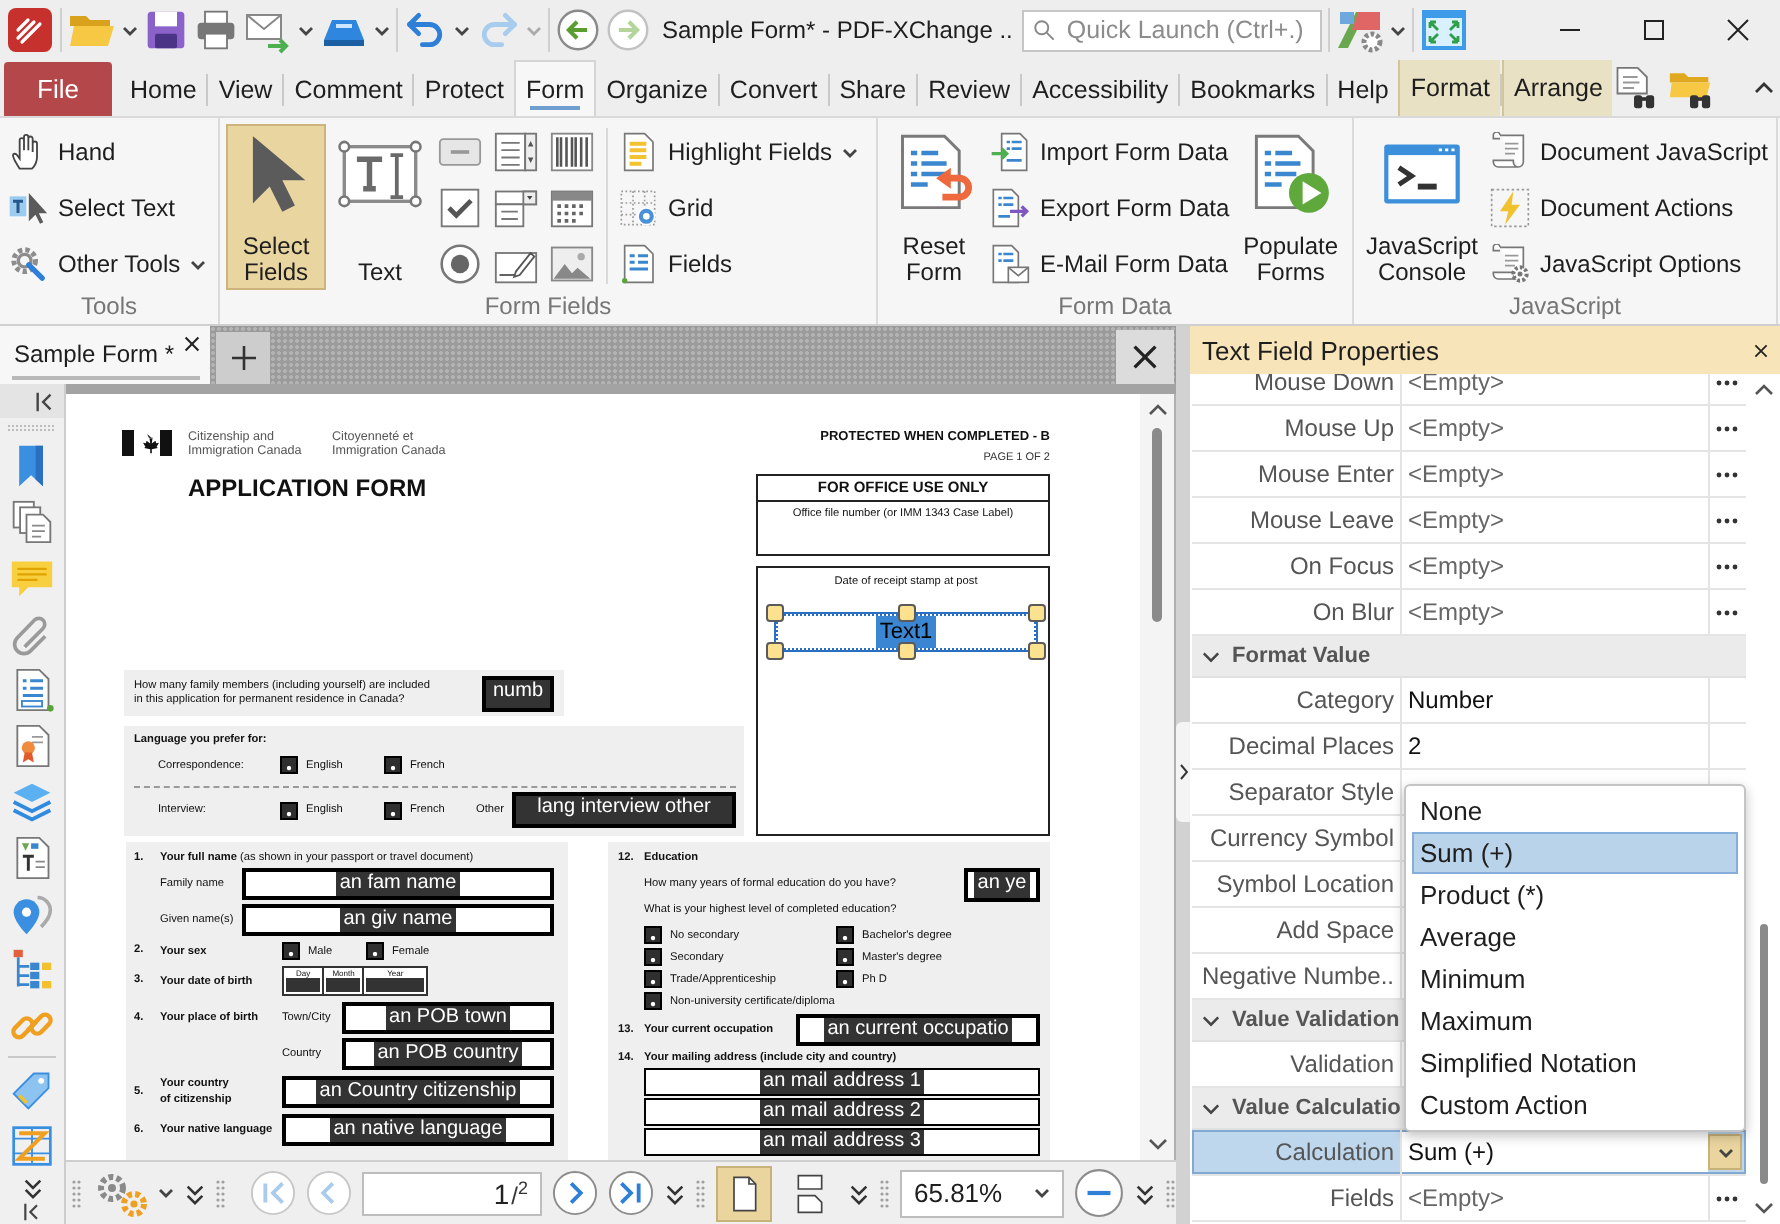  What do you see at coordinates (1099, 1193) in the screenshot?
I see `zoom-out-icon` at bounding box center [1099, 1193].